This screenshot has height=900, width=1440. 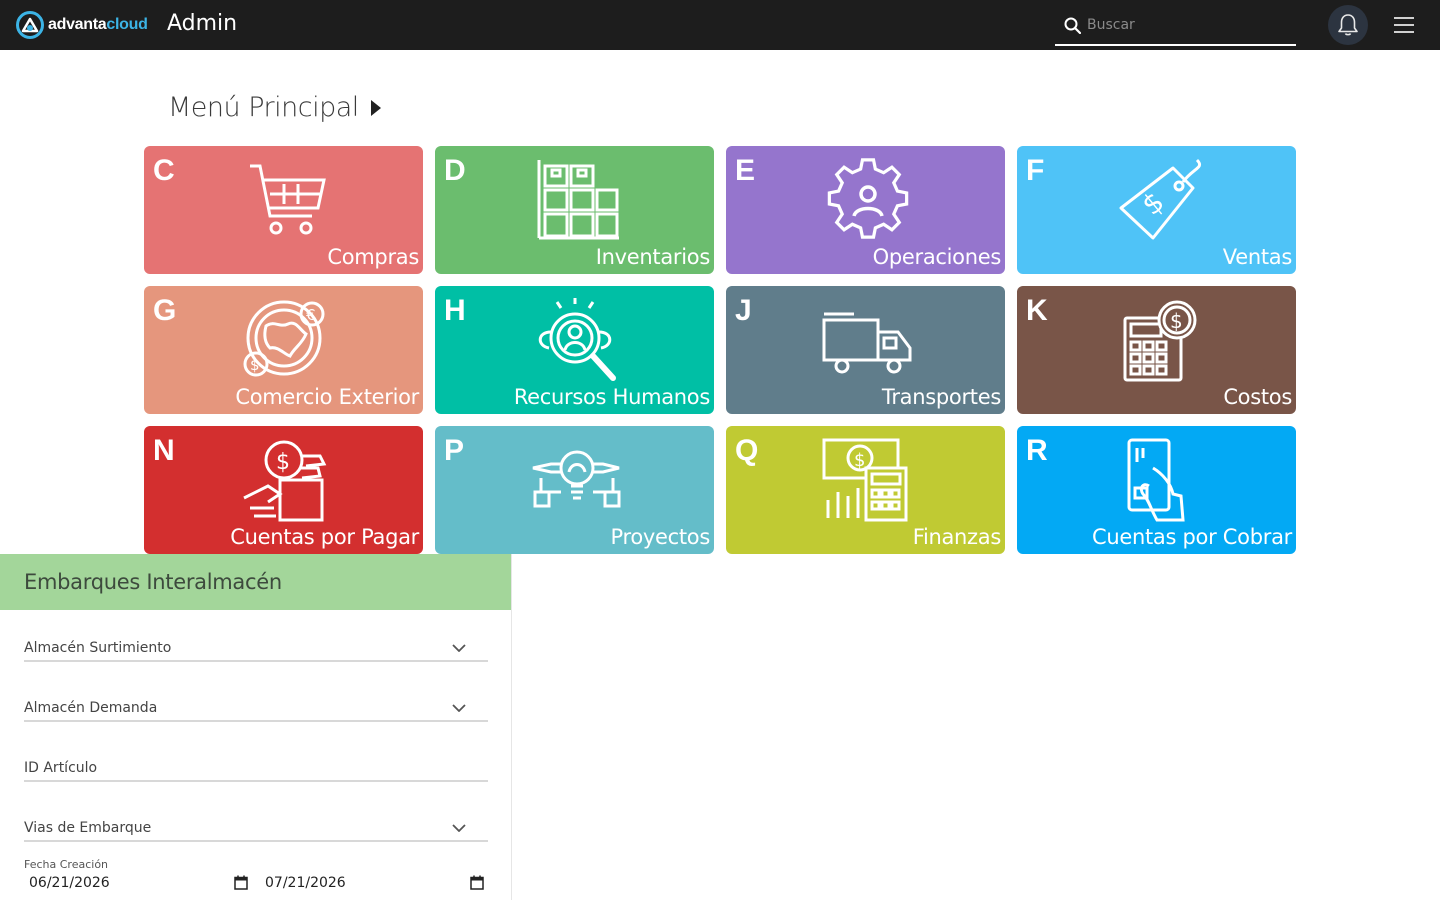 I want to click on tile-cuentas-por-cobrar: R Cuentas por Cobrar, so click(x=1156, y=490).